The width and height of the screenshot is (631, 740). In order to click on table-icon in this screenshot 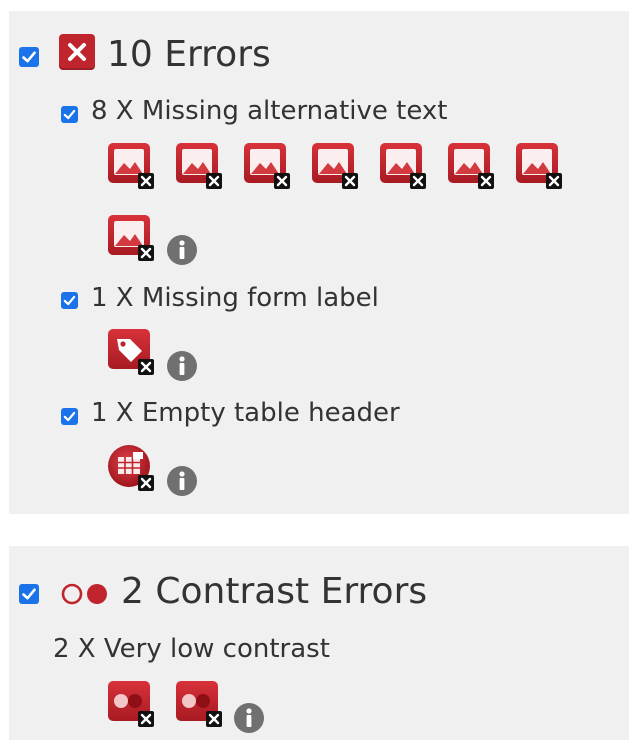, I will do `click(131, 468)`.